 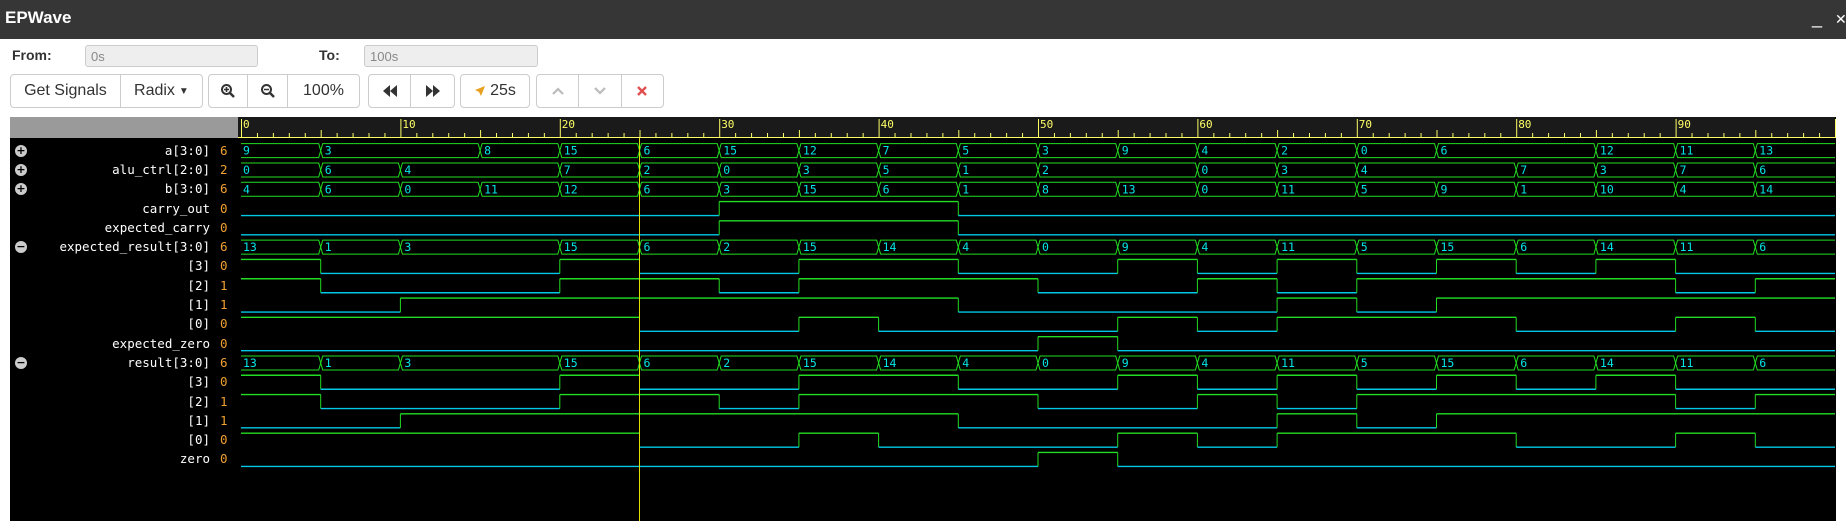 What do you see at coordinates (32, 55) in the screenshot?
I see `from-label: From:` at bounding box center [32, 55].